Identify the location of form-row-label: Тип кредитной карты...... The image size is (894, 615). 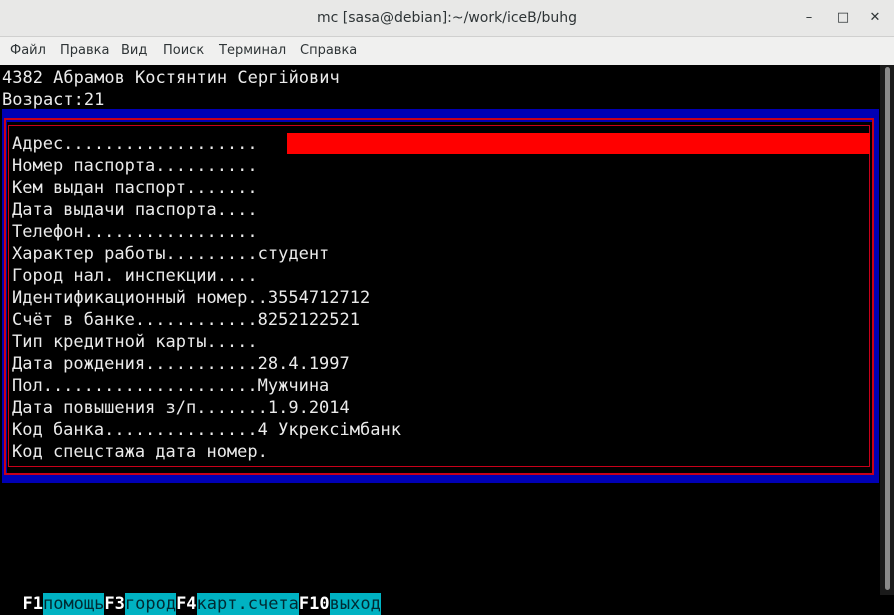
(135, 342).